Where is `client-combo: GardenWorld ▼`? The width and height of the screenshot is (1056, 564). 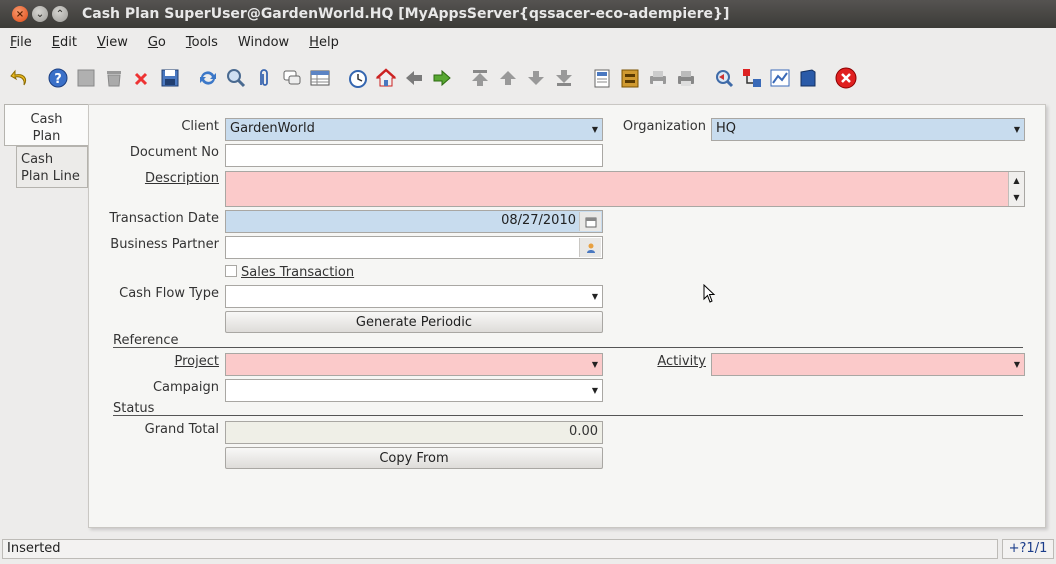 client-combo: GardenWorld ▼ is located at coordinates (414, 129).